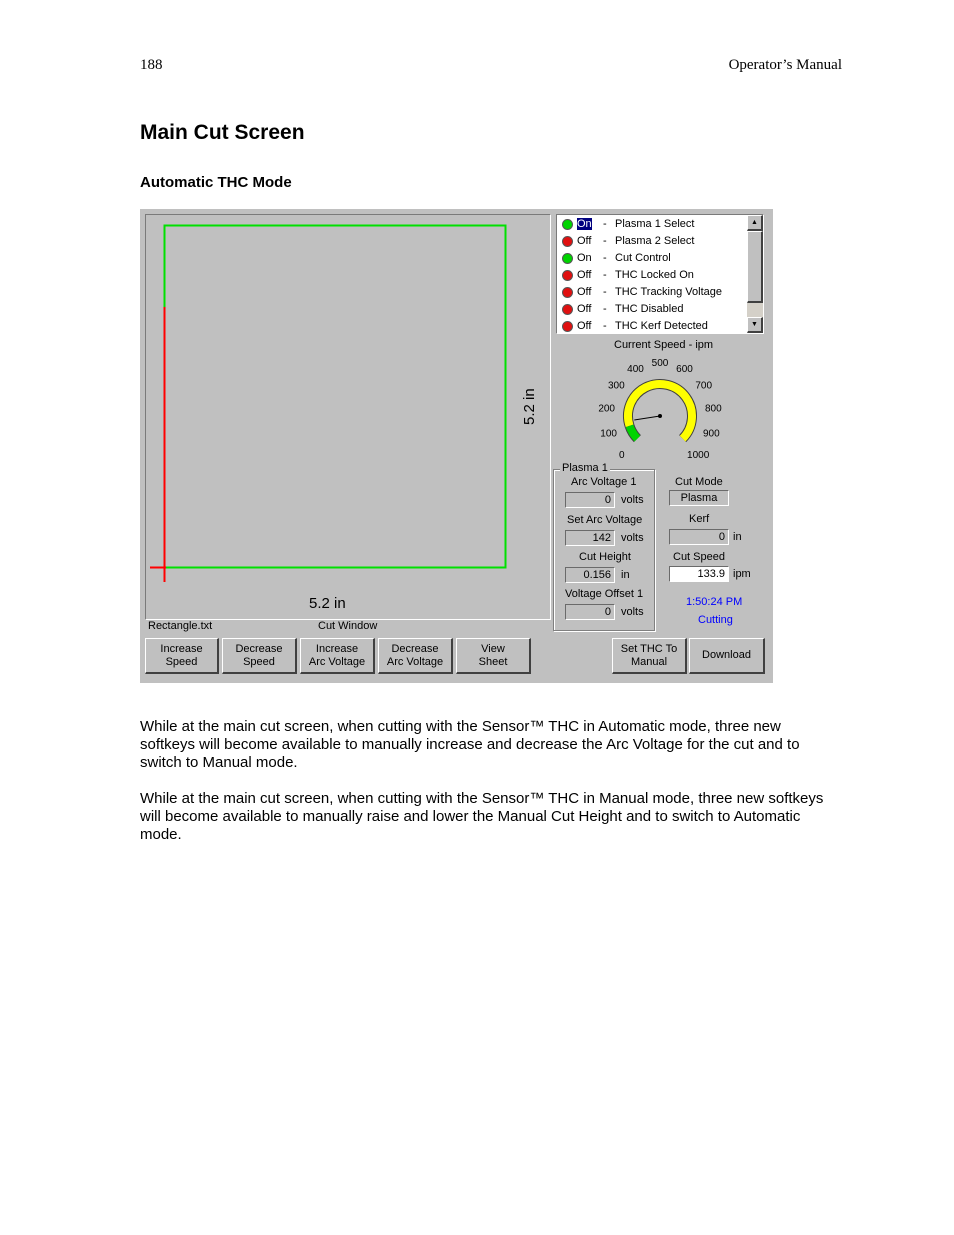  I want to click on cut-window-height-label: 5.2 in, so click(529, 406).